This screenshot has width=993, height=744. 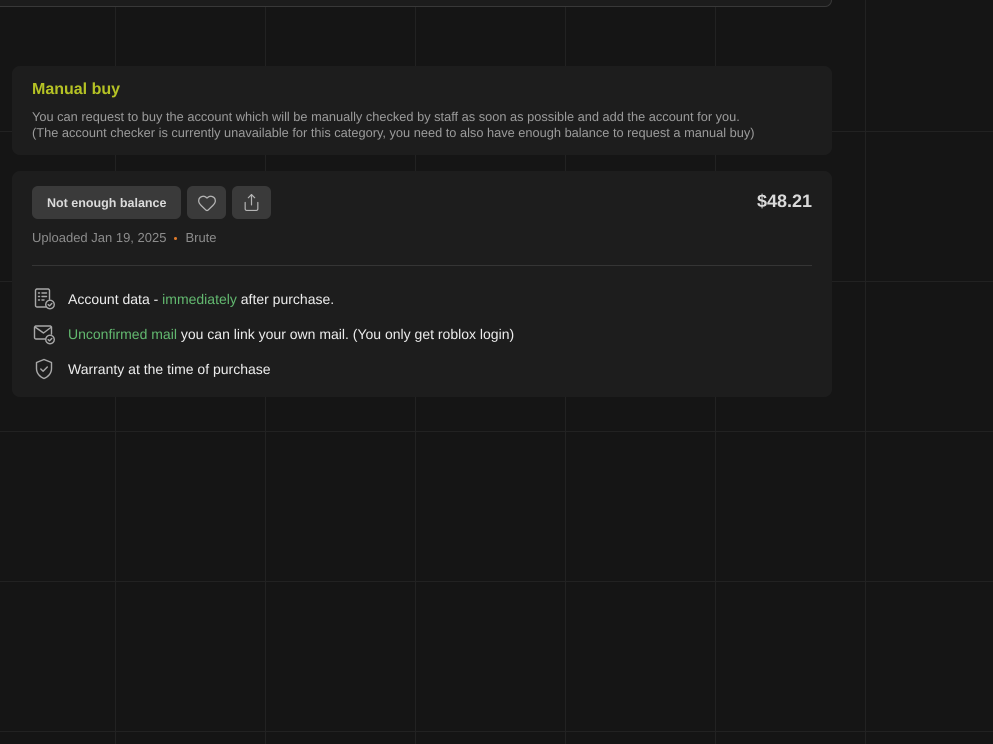 What do you see at coordinates (201, 299) in the screenshot?
I see `feature-text: Account data - immediately after purchase.` at bounding box center [201, 299].